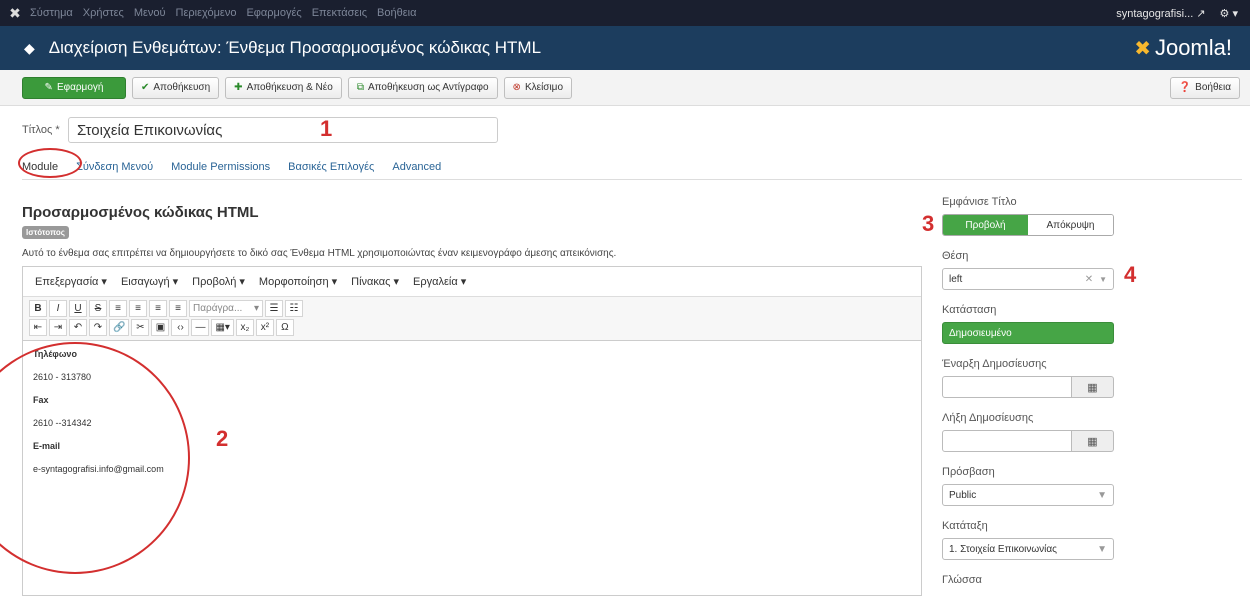 Image resolution: width=1250 pixels, height=600 pixels. What do you see at coordinates (206, 13) in the screenshot?
I see `menu-content: Περιεχόμενο` at bounding box center [206, 13].